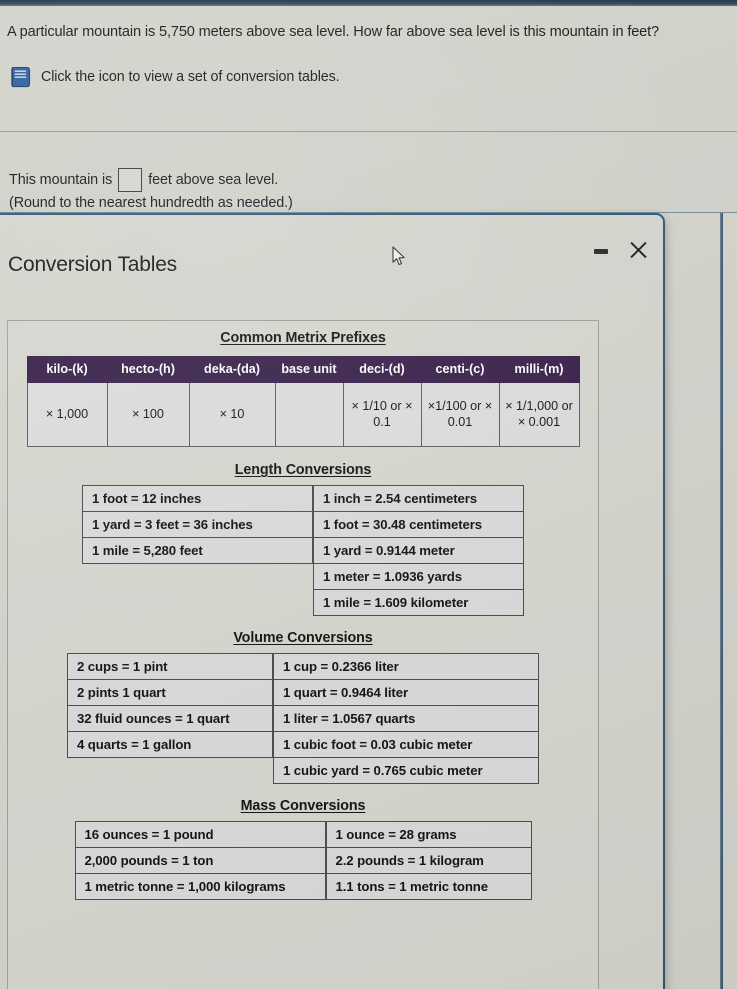  Describe the element at coordinates (382, 369) in the screenshot. I see `metric-header-deci: deci-(d)` at that location.